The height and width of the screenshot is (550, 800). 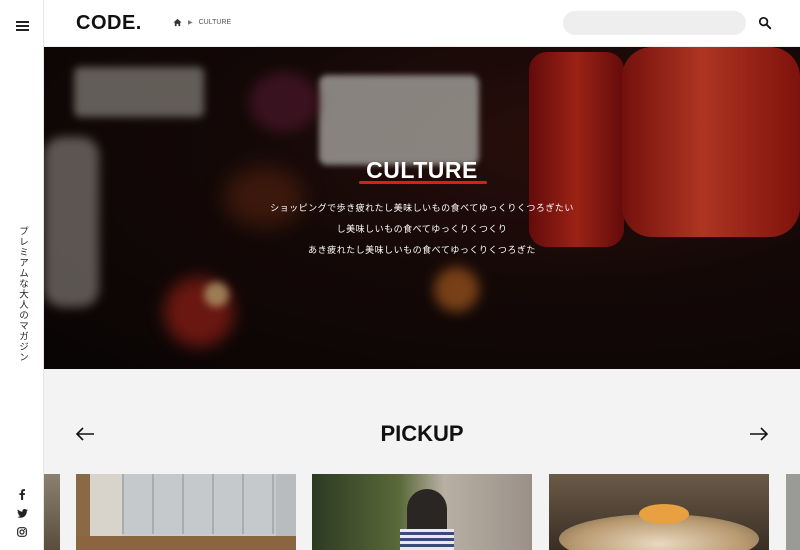 I want to click on twitter-icon, so click(x=22, y=513).